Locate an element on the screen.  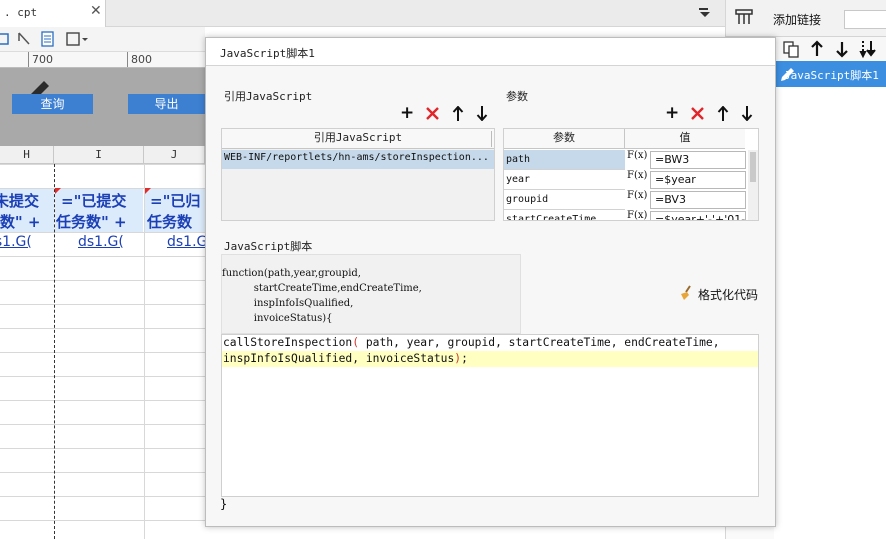
column-header-i: I is located at coordinates (99, 155).